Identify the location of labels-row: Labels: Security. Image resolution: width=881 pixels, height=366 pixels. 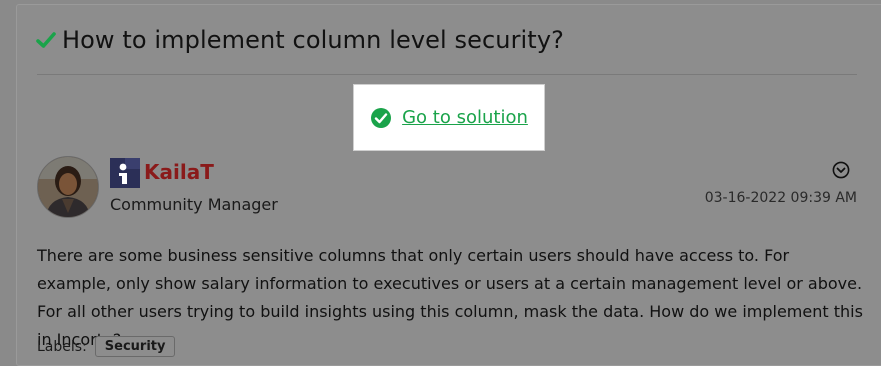
(106, 346).